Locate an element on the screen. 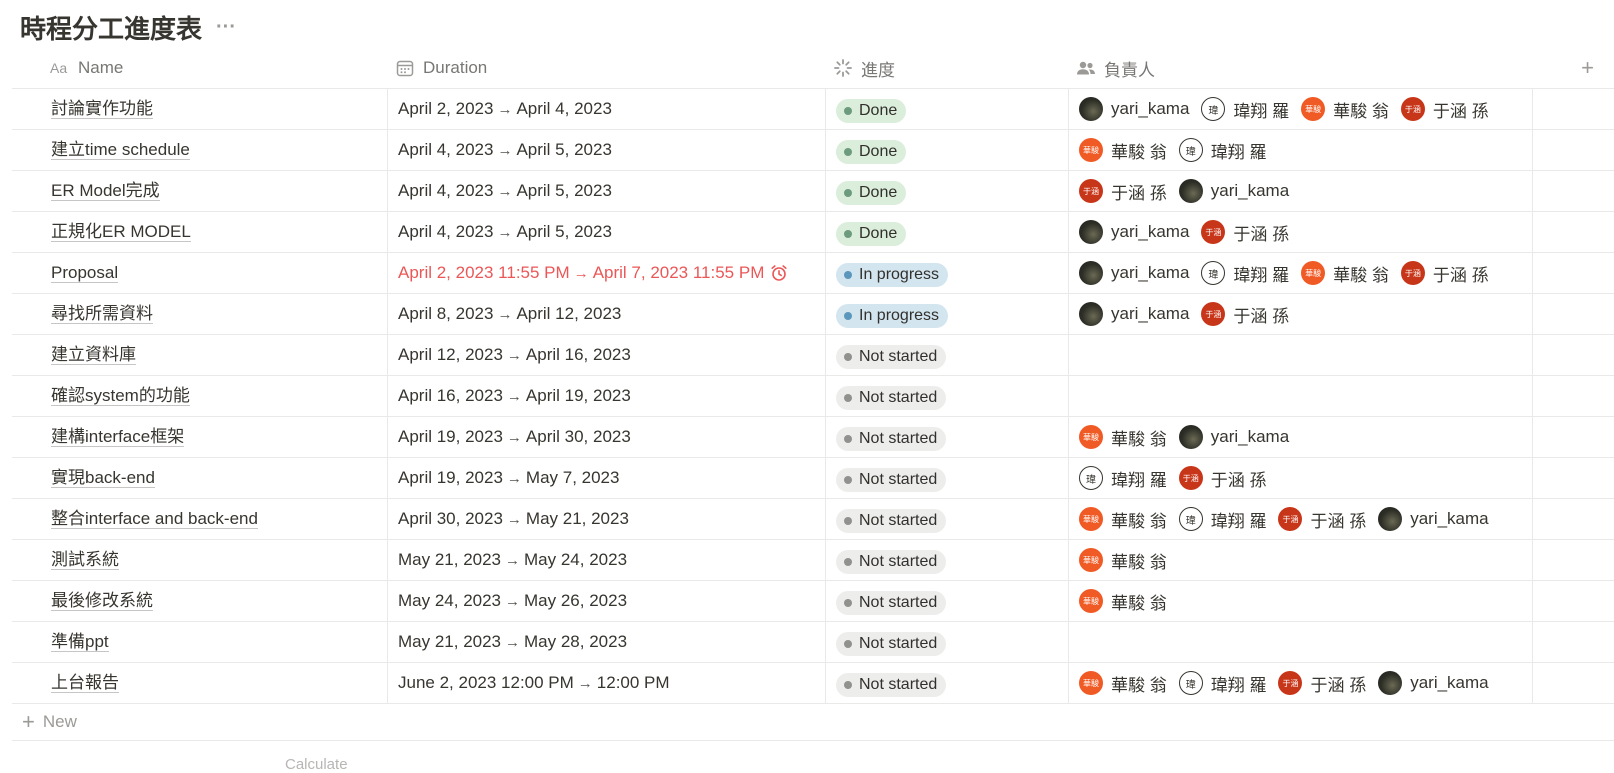 Image resolution: width=1614 pixels, height=773 pixels. cell-duration: April 19, 2023 → May 7, 2023 is located at coordinates (606, 478).